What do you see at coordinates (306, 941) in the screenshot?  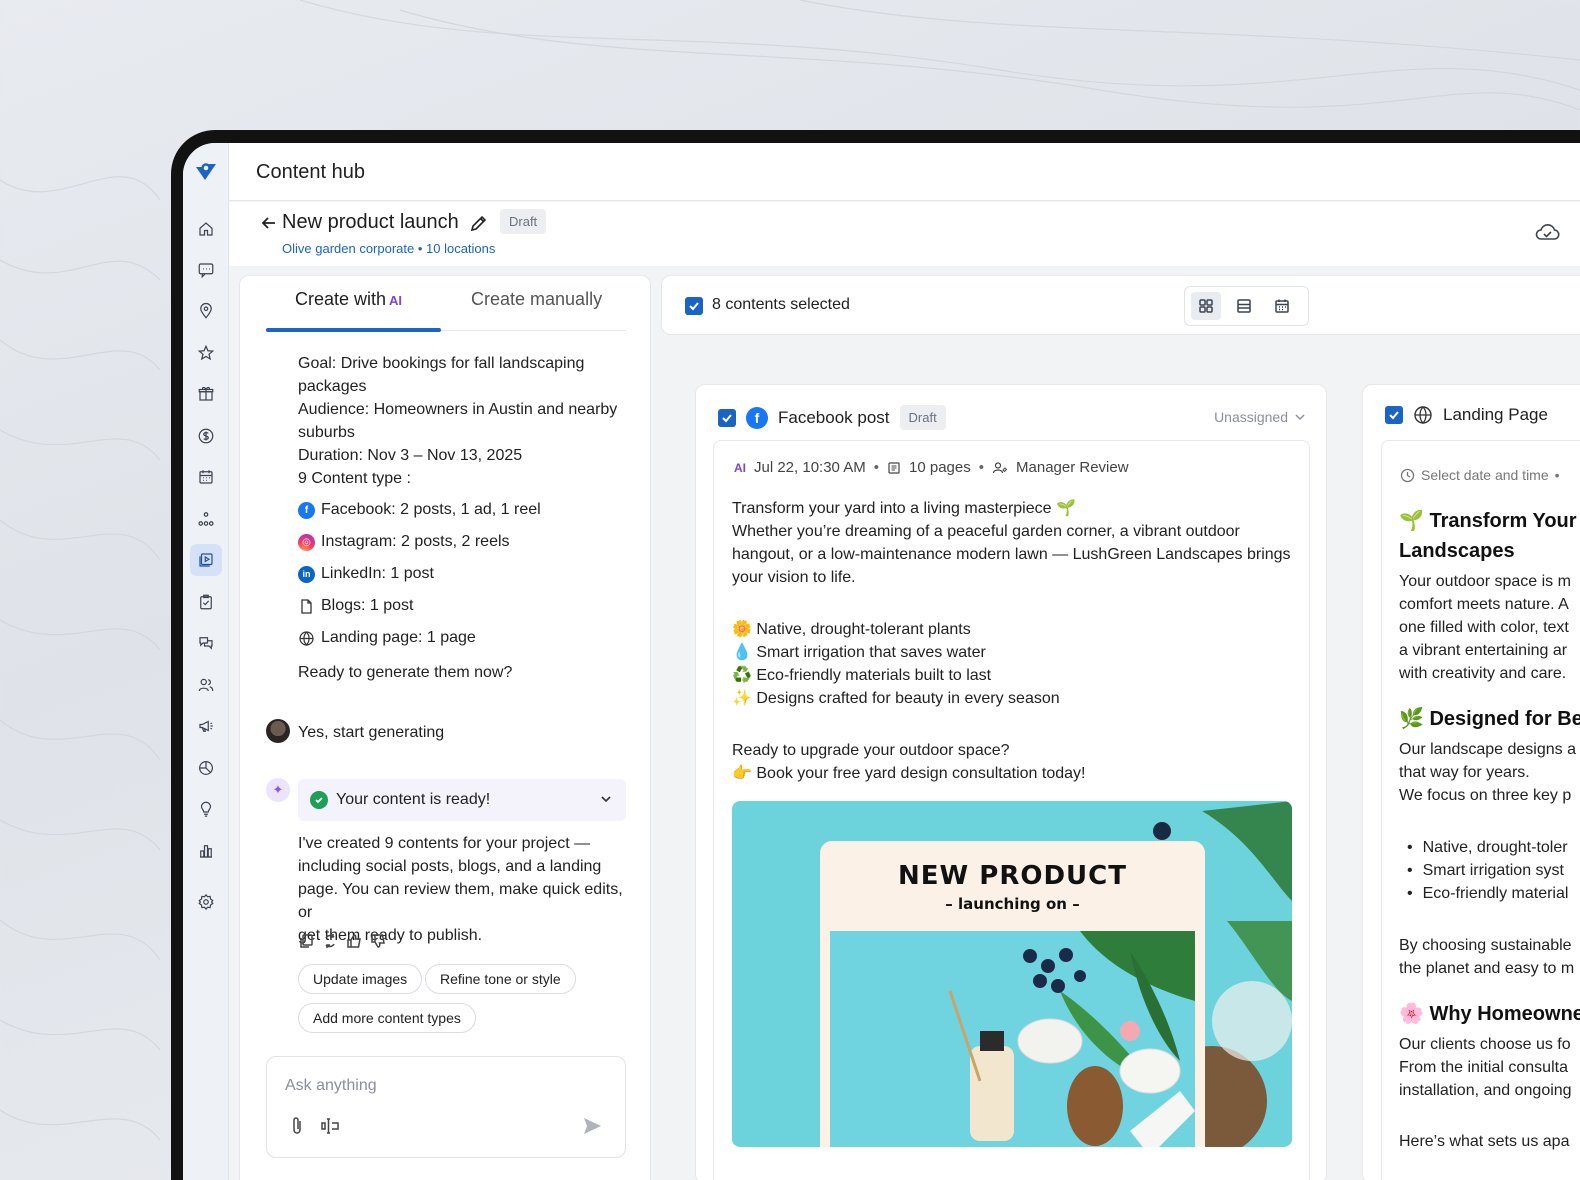 I see `copy-icon` at bounding box center [306, 941].